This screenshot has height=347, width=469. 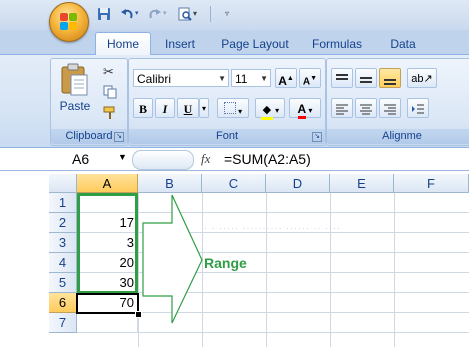 I want to click on align-center-button, so click(x=366, y=108).